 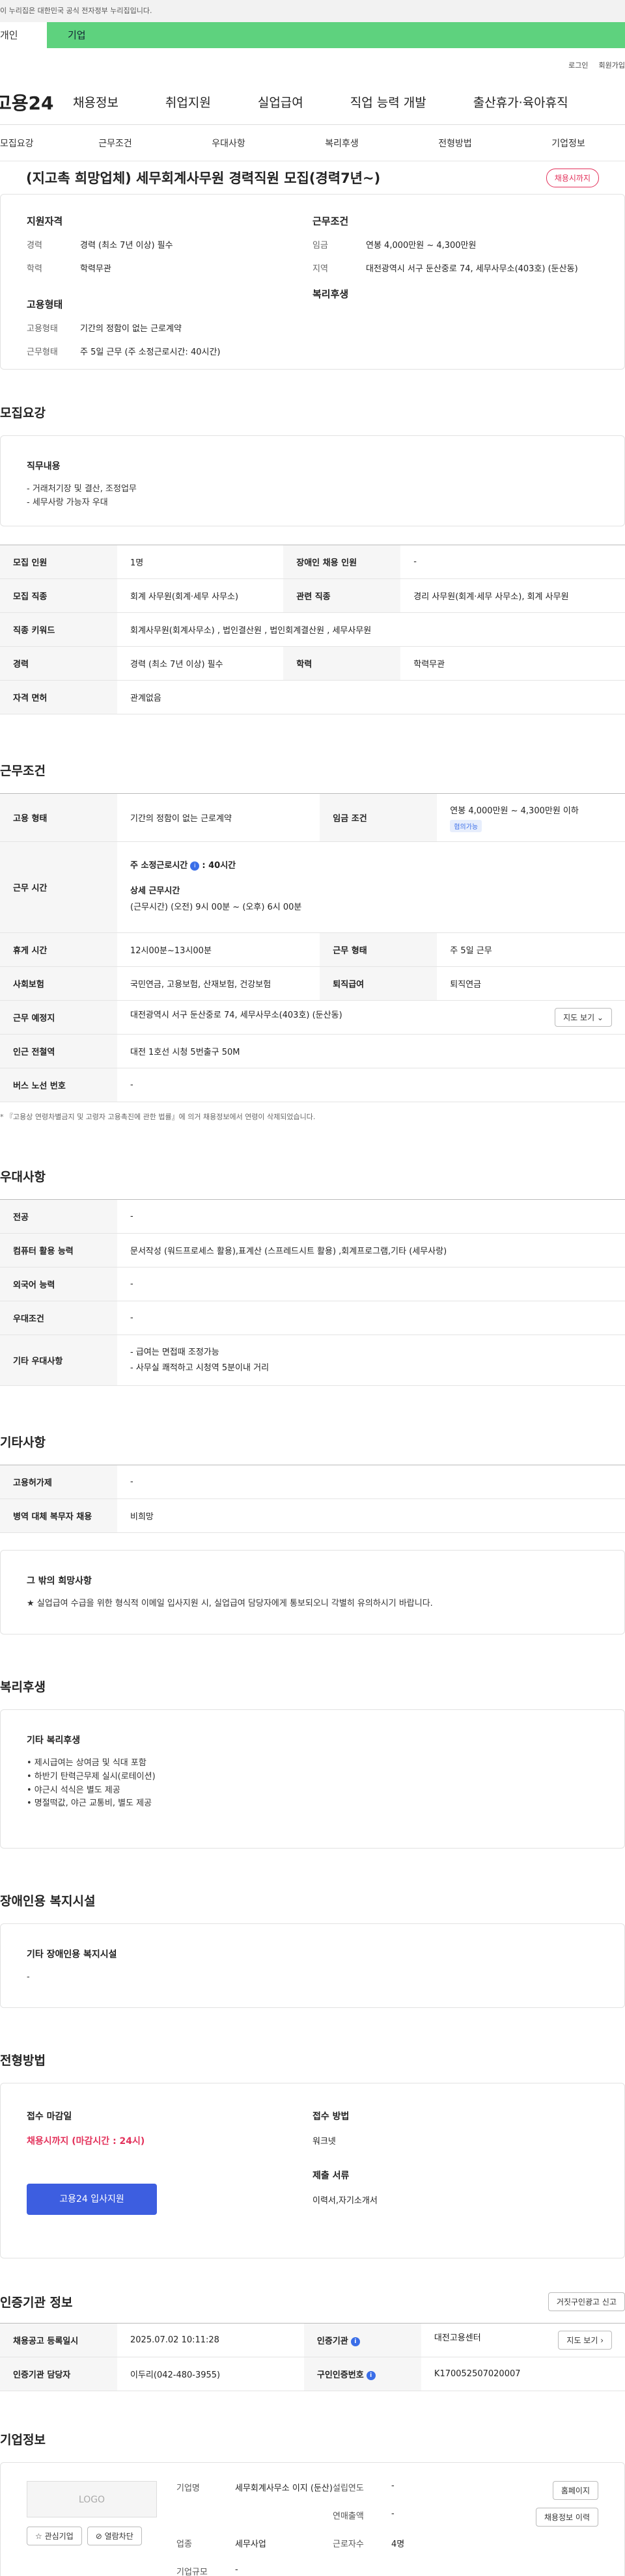 I want to click on summary-region-value: 대전광역시 서구 둔산중로 74, 세무사무소(403호) (둔산동), so click(x=472, y=269).